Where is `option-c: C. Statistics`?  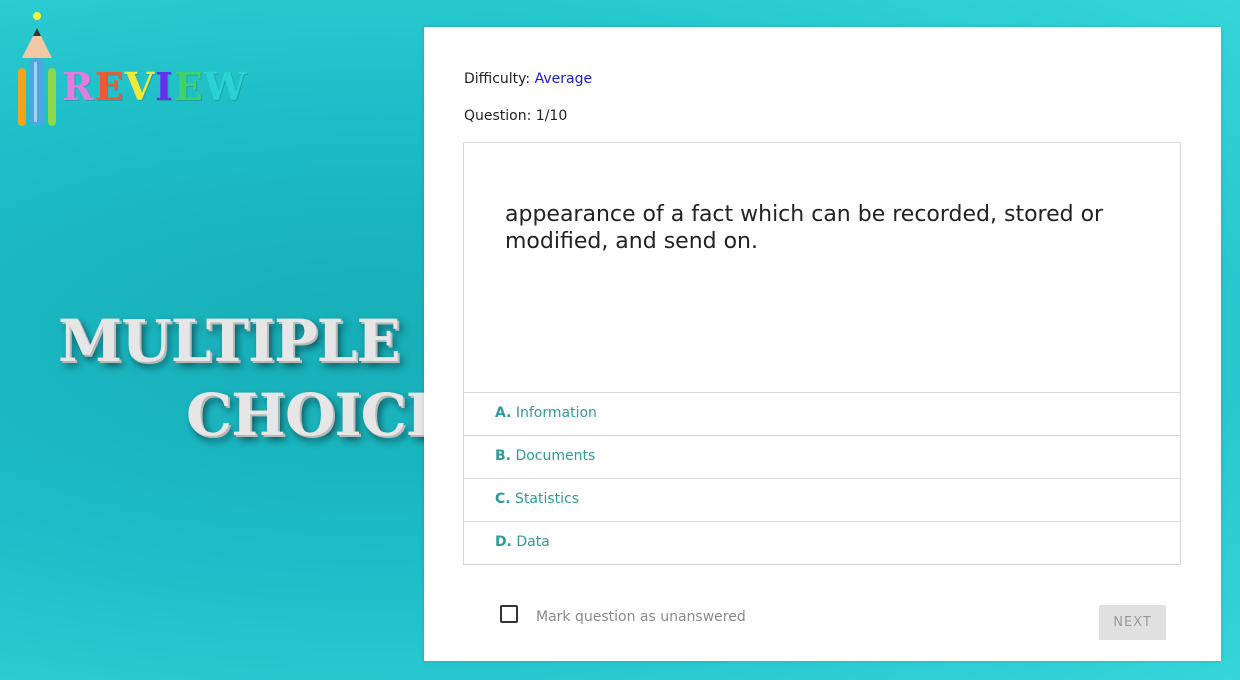
option-c: C. Statistics is located at coordinates (822, 500).